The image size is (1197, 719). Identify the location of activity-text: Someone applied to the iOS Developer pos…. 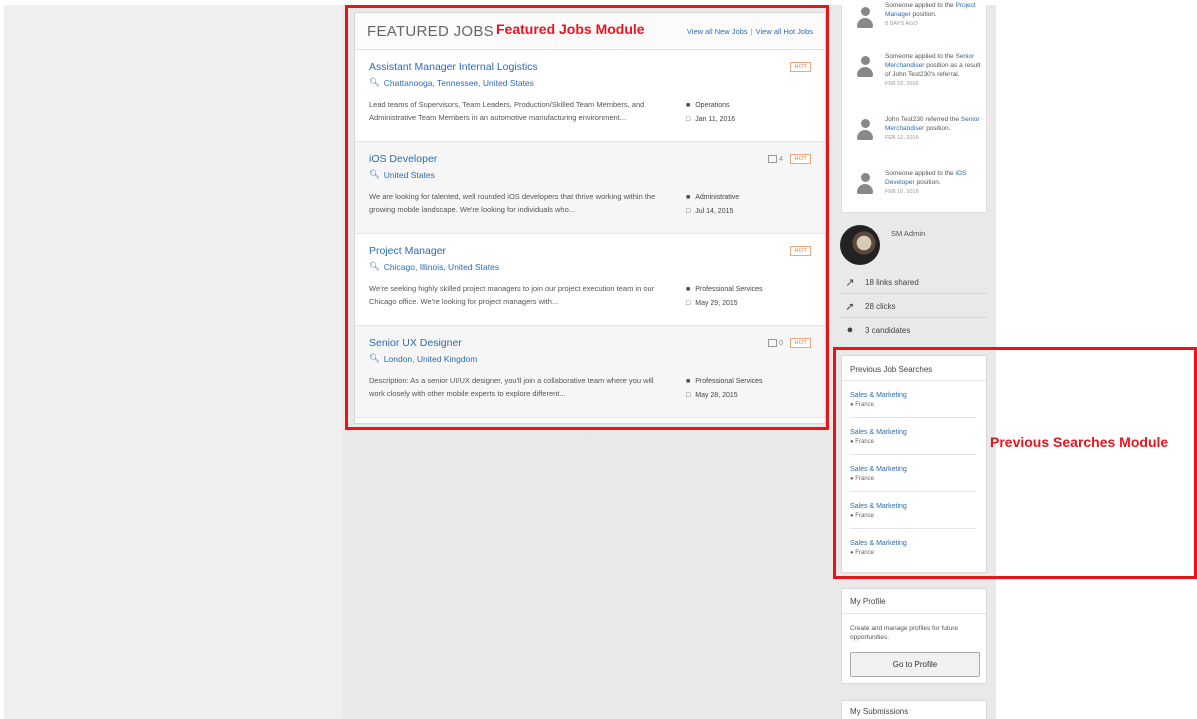
(935, 183).